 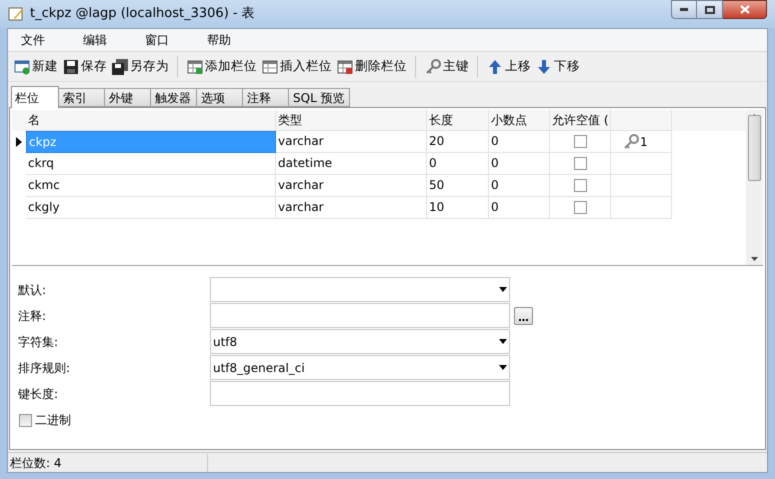 What do you see at coordinates (345, 66) in the screenshot?
I see `table-delete-icon` at bounding box center [345, 66].